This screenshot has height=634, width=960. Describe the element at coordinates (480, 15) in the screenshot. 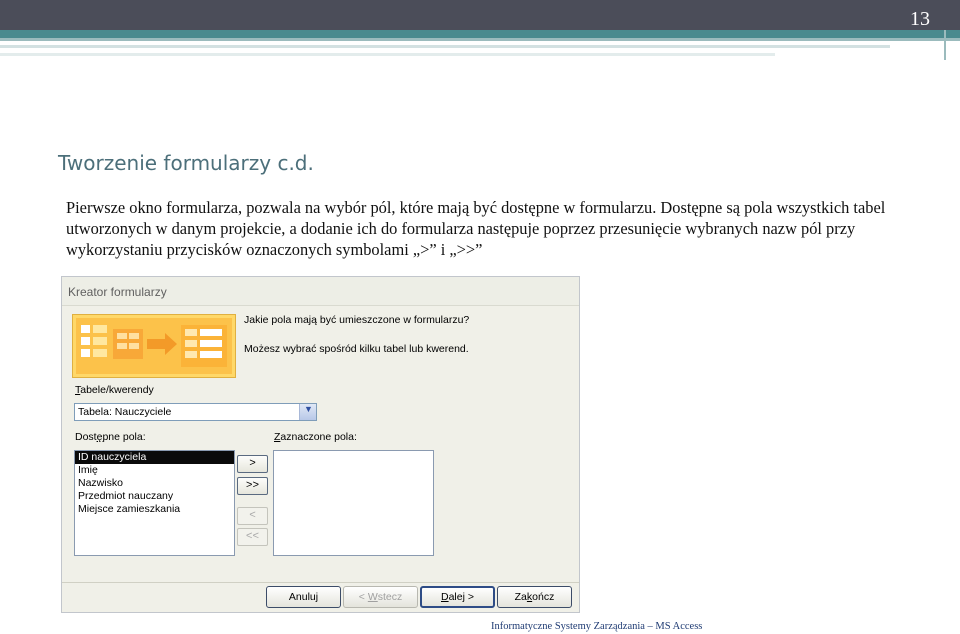

I see `slide-header-bar` at that location.